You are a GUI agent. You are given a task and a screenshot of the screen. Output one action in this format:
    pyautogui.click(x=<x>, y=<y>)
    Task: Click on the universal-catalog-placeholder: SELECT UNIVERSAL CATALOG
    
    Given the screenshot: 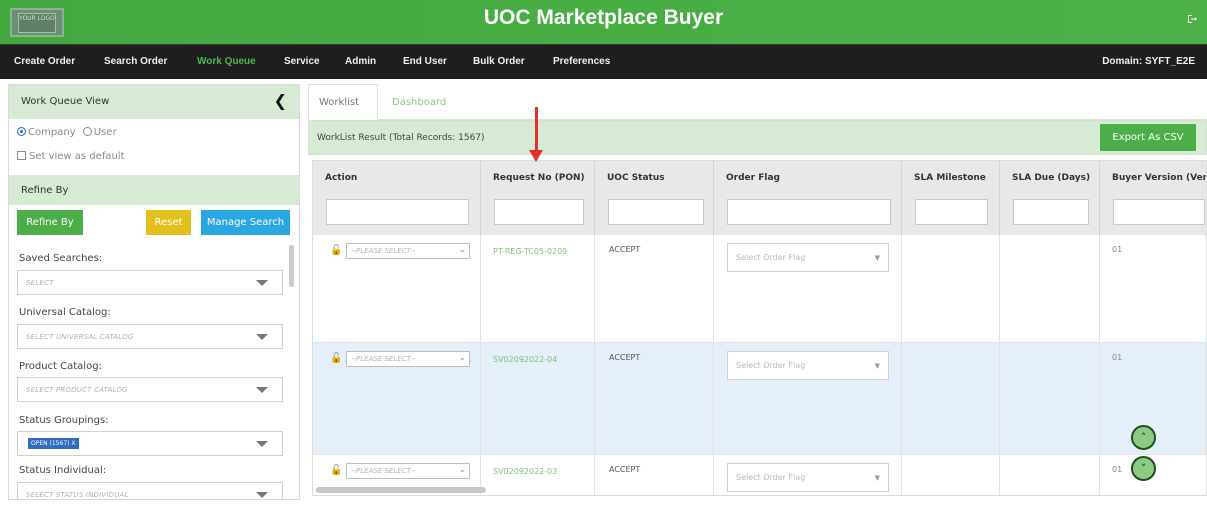 What is the action you would take?
    pyautogui.click(x=80, y=337)
    